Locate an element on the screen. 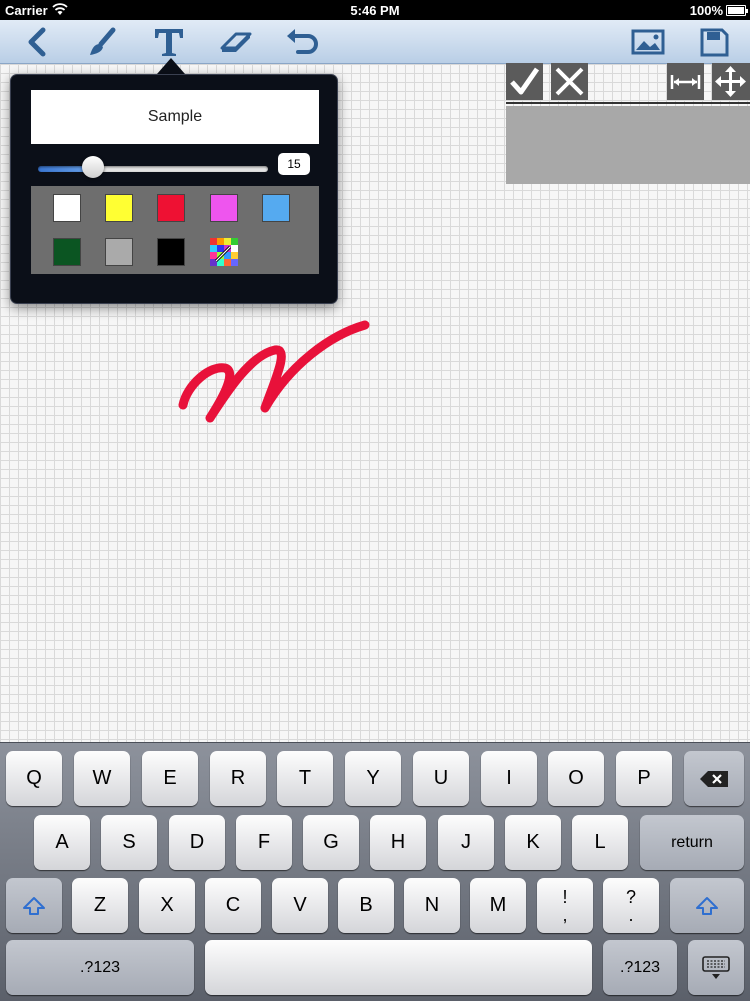  key-l: L is located at coordinates (600, 842).